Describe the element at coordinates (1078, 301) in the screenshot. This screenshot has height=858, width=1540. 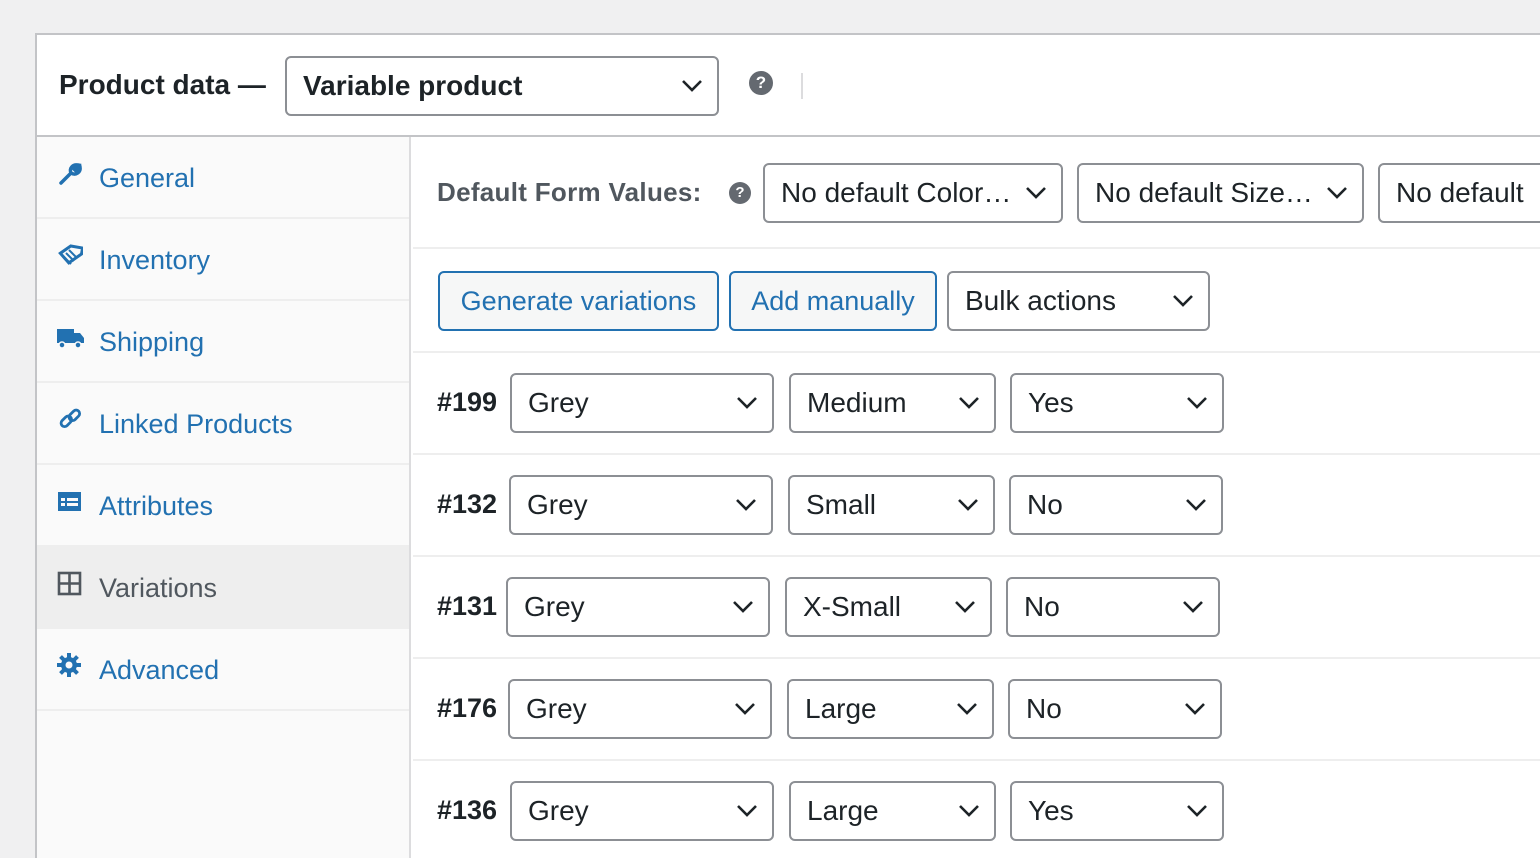
I see `bulk-actions-select: Bulk actions` at that location.